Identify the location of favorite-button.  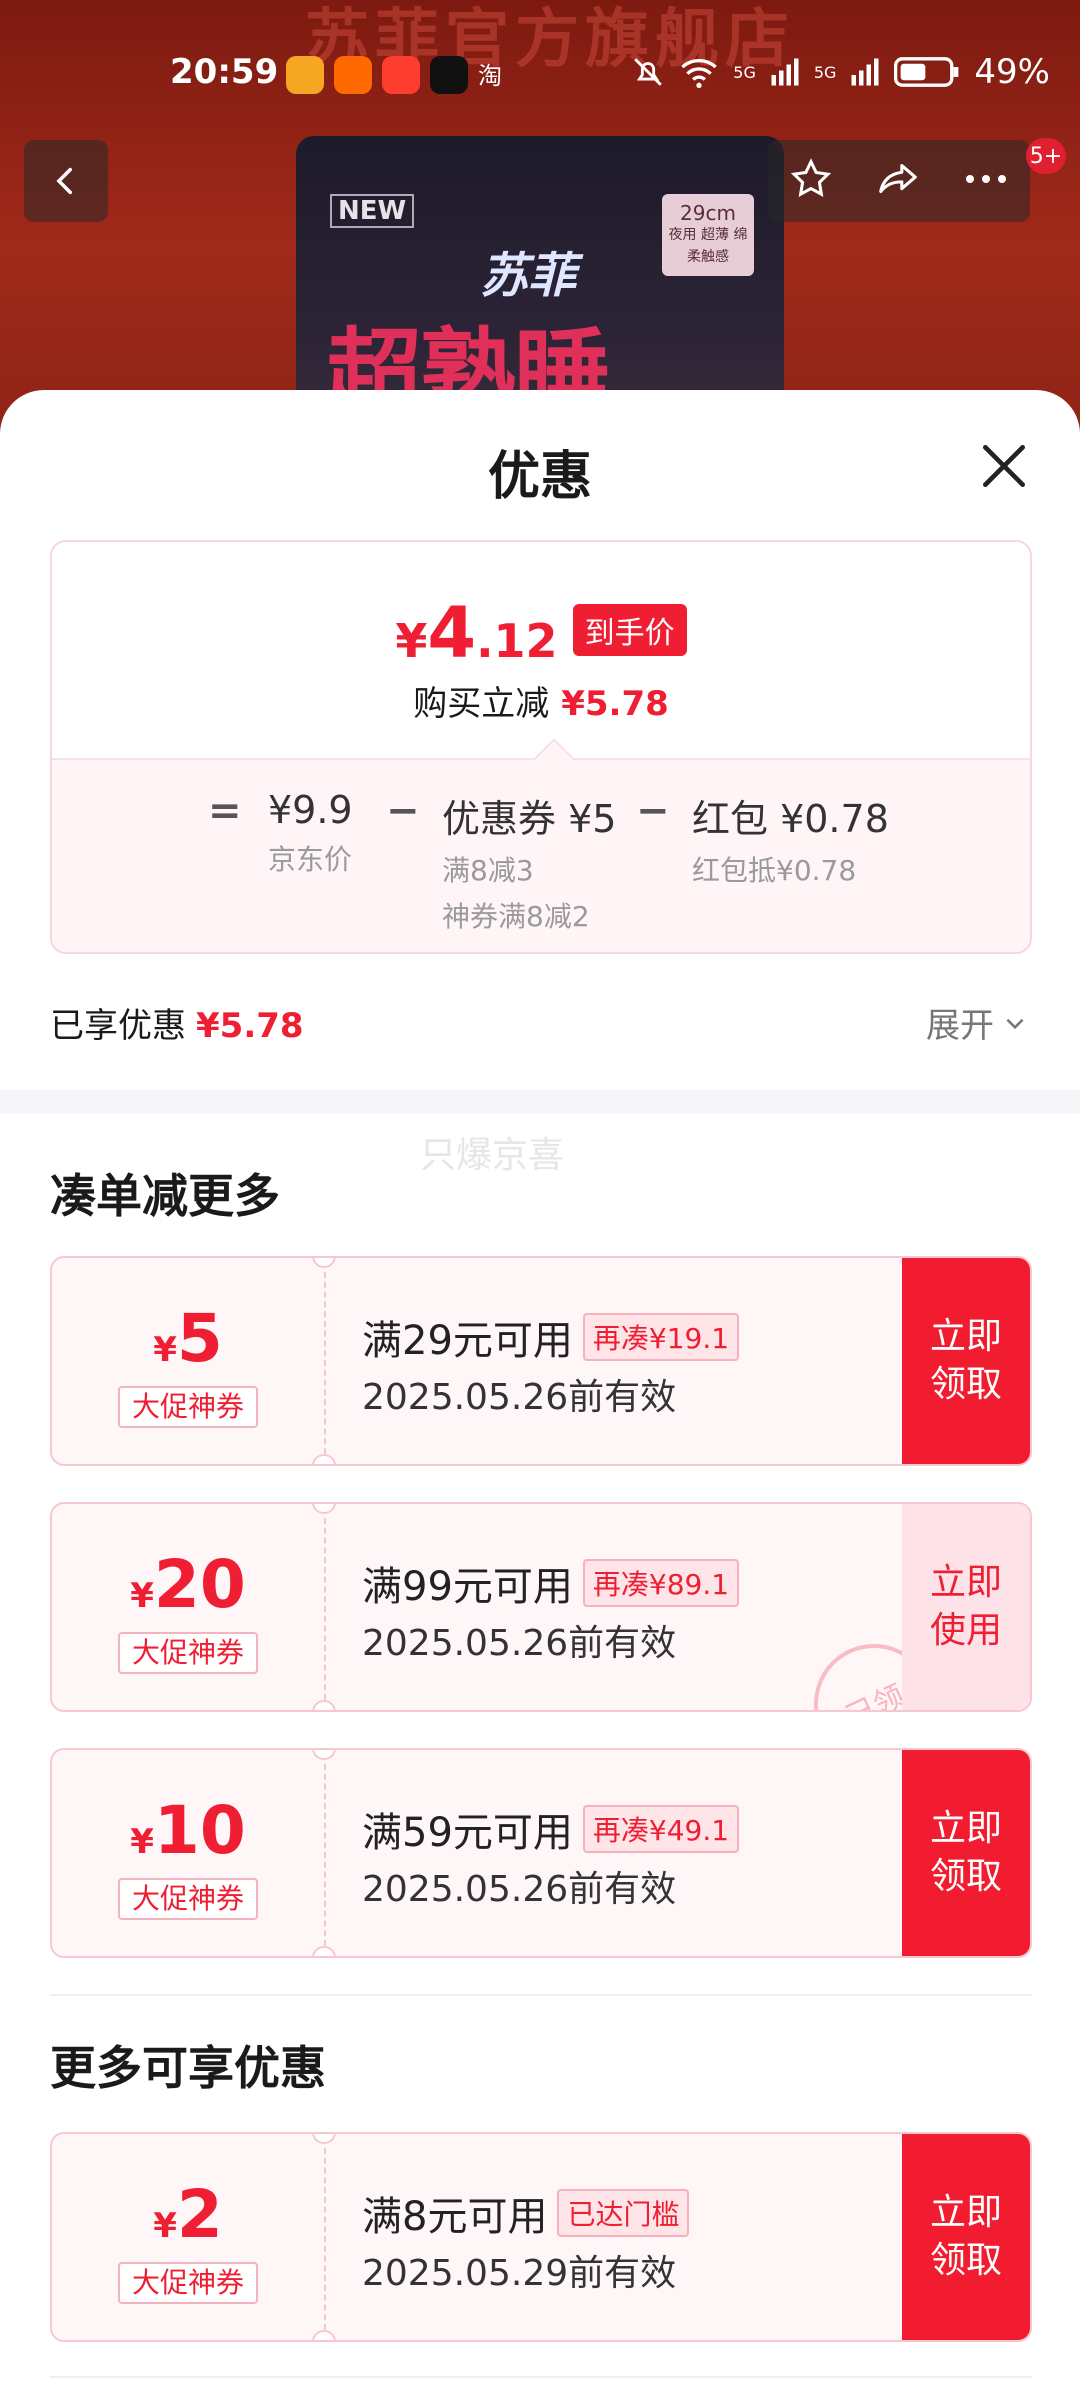
(811, 181).